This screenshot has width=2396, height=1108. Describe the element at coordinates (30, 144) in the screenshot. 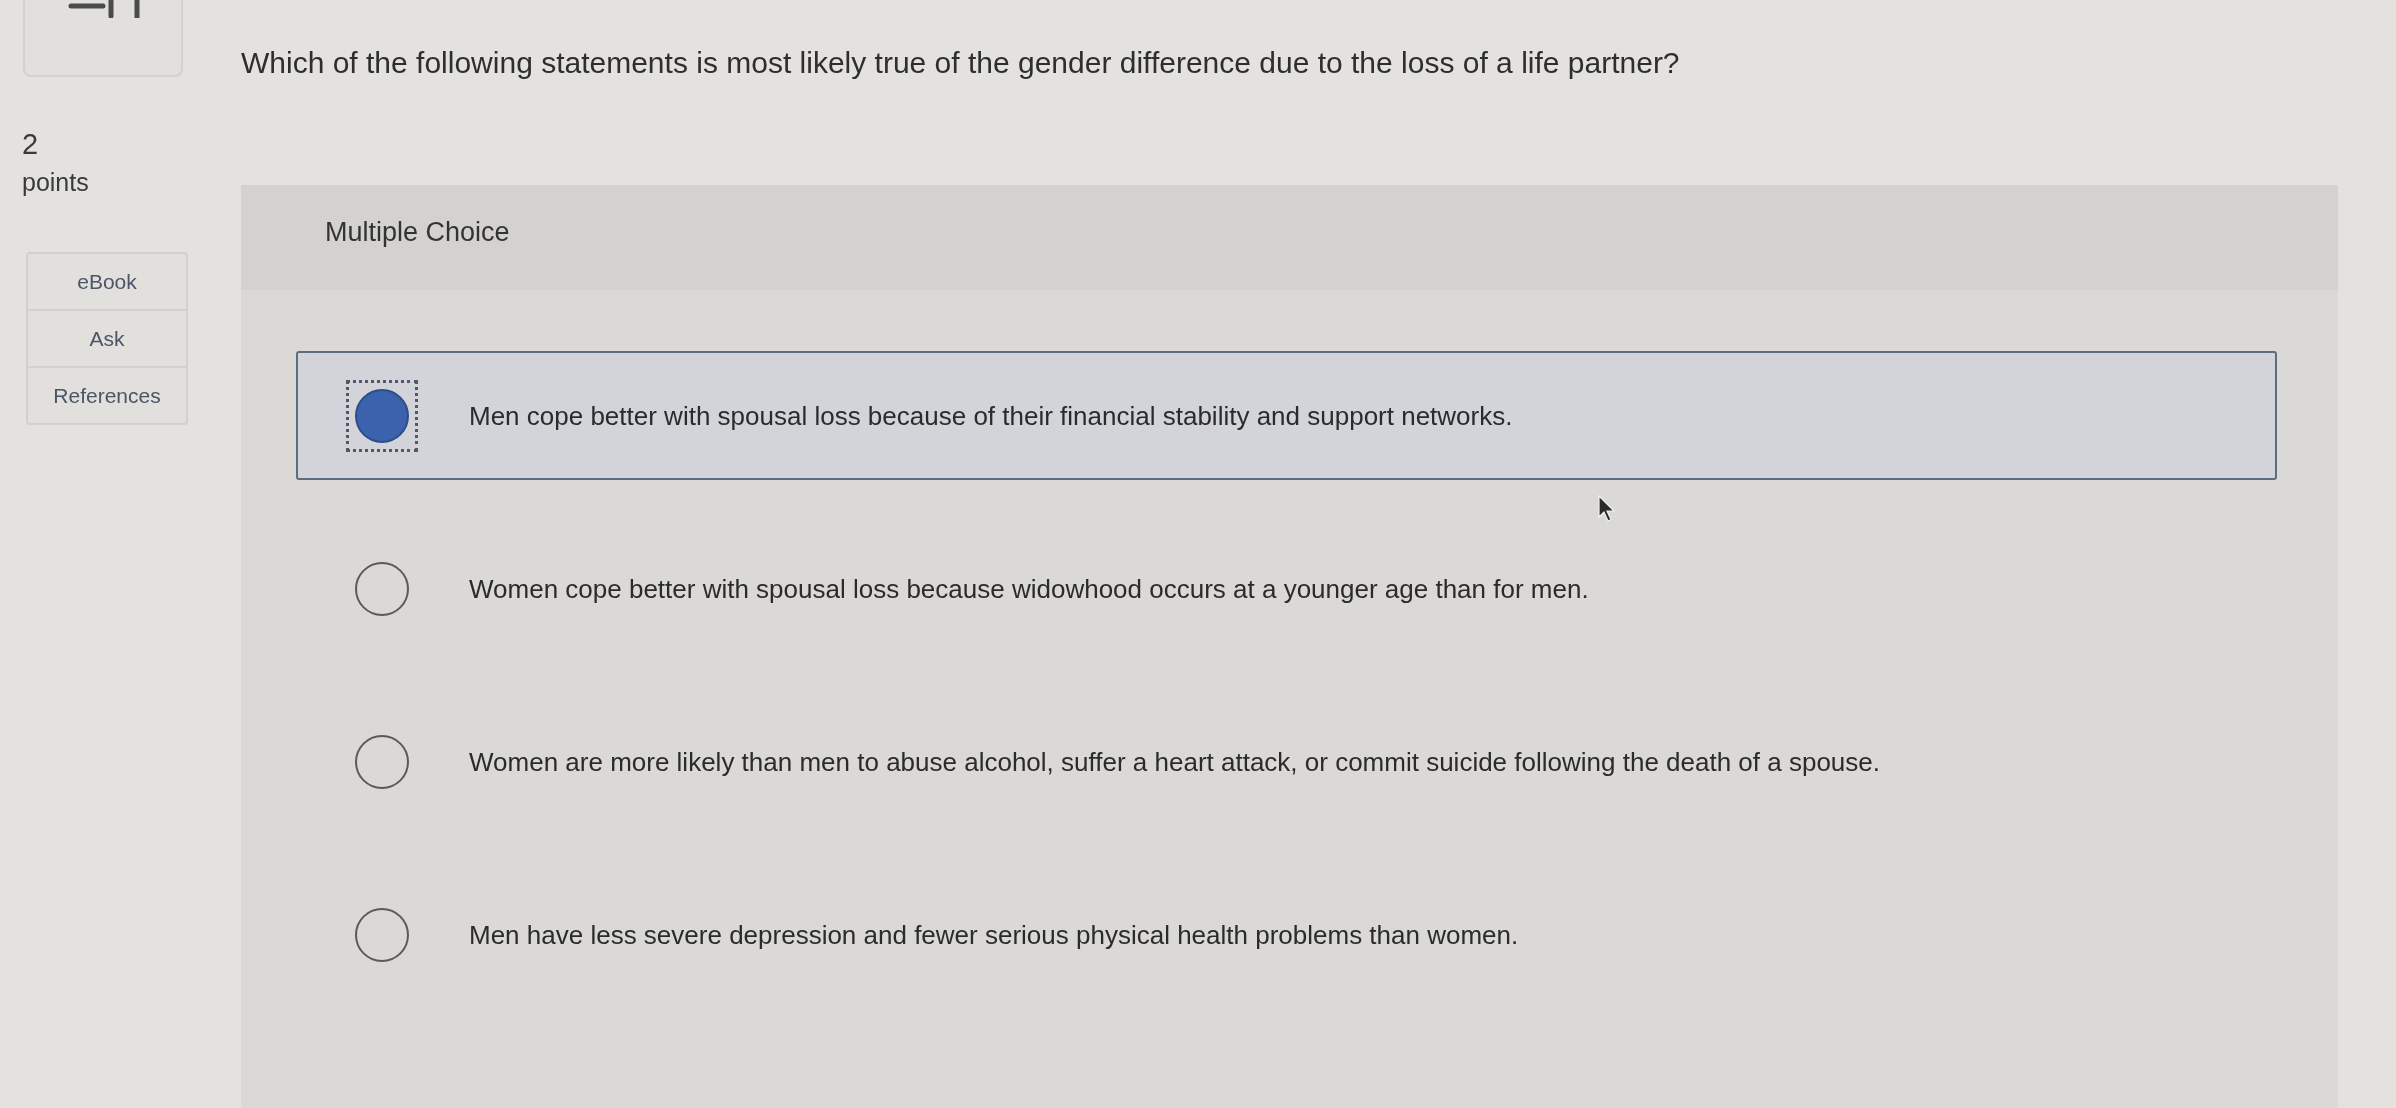

I see `points-value: 2` at that location.